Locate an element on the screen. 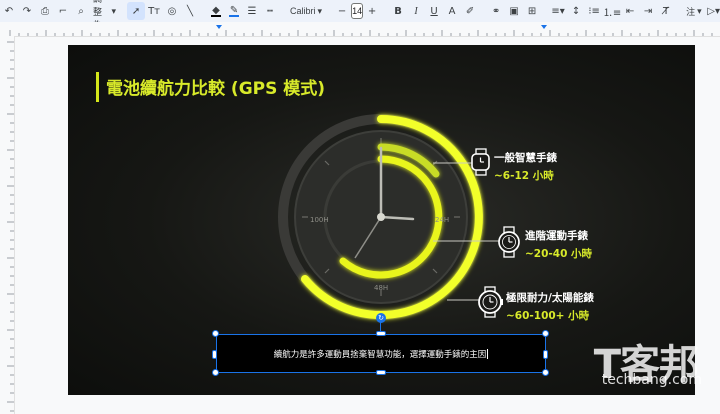 The width and height of the screenshot is (720, 414). text-cursor is located at coordinates (488, 353).